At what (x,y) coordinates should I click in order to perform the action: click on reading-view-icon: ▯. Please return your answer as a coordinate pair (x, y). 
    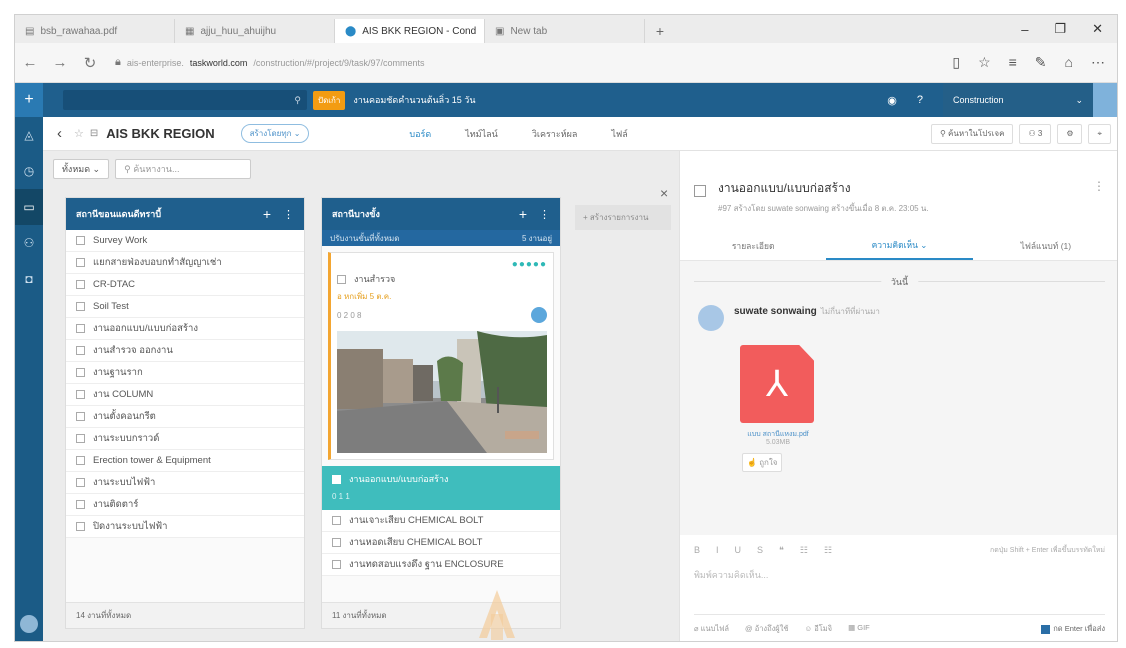
    Looking at the image, I should click on (956, 62).